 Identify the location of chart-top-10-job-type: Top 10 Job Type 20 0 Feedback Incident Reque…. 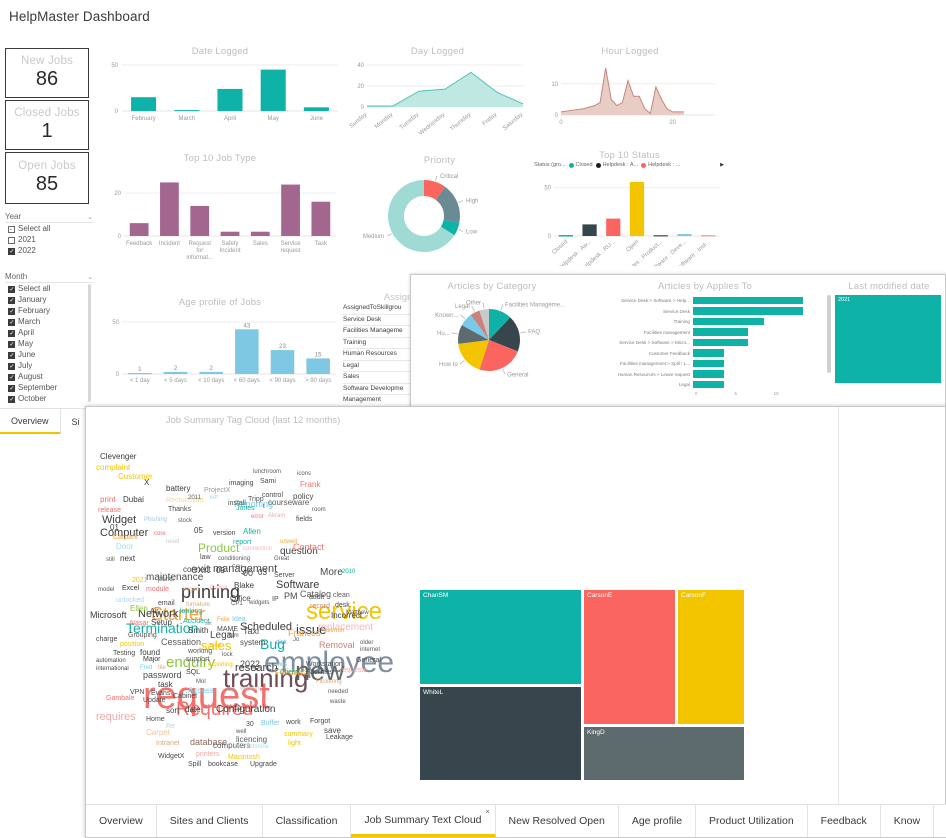
(220, 213).